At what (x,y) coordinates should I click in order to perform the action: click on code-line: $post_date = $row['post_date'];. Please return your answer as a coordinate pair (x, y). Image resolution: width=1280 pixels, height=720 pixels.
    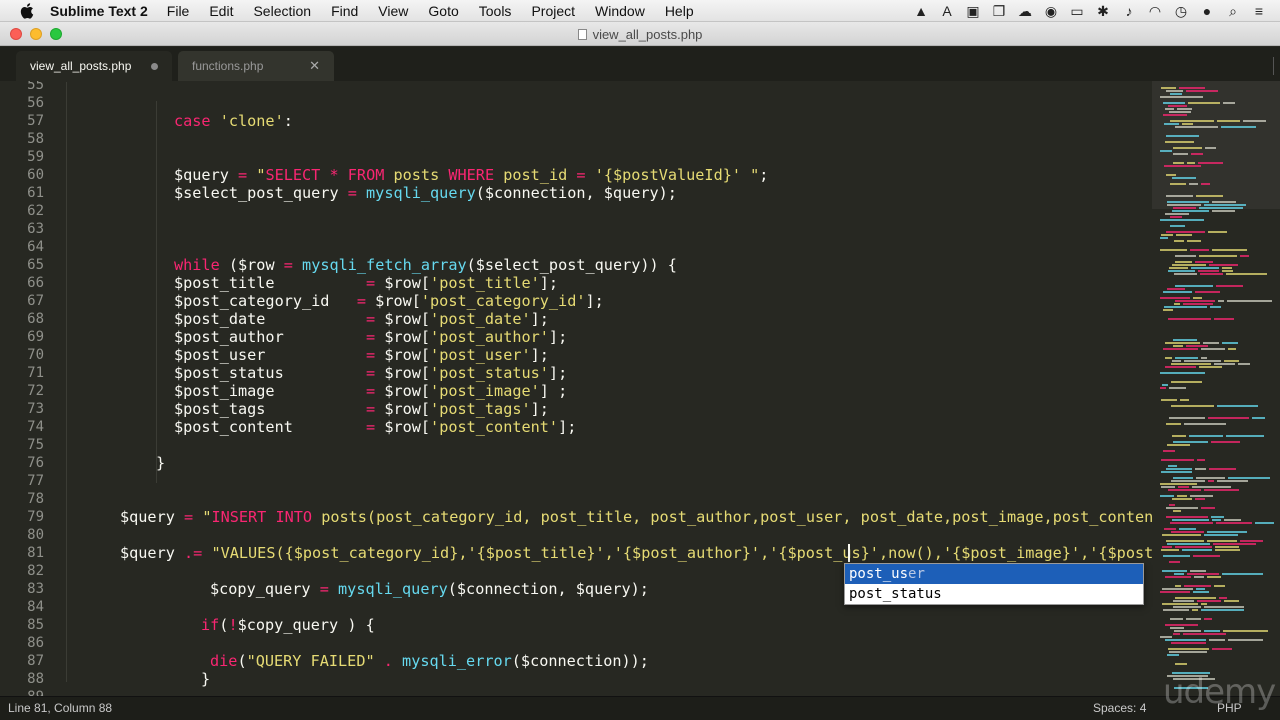
    Looking at the image, I should click on (361, 319).